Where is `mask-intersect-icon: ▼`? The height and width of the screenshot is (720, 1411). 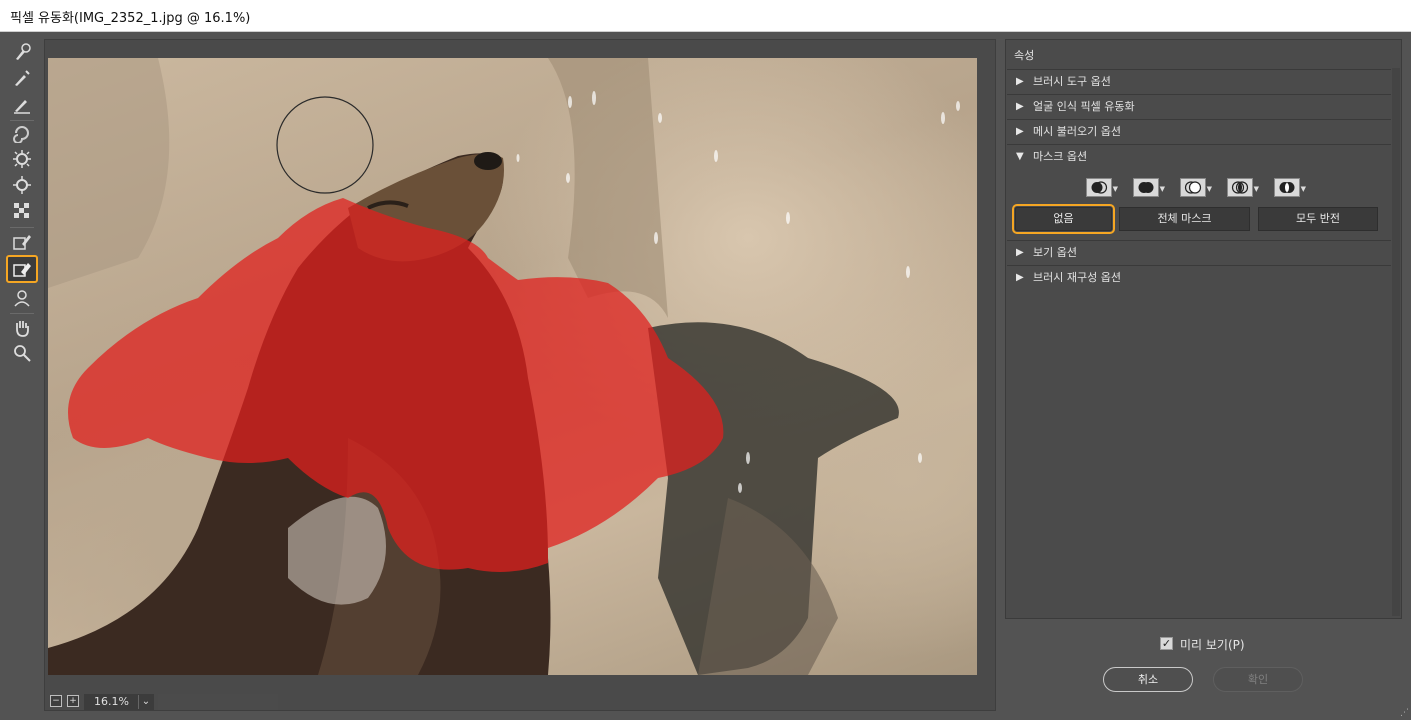 mask-intersect-icon: ▼ is located at coordinates (1243, 187).